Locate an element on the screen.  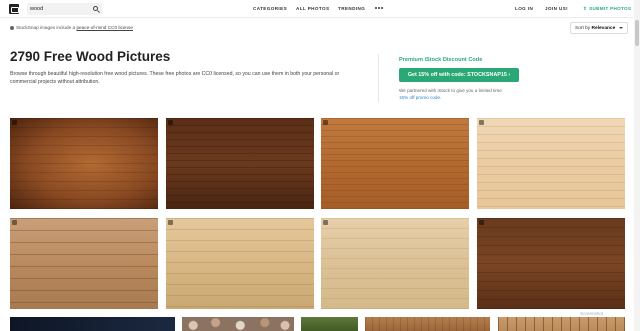
license-notice-text: StockSnap images include a is located at coordinates (46, 27).